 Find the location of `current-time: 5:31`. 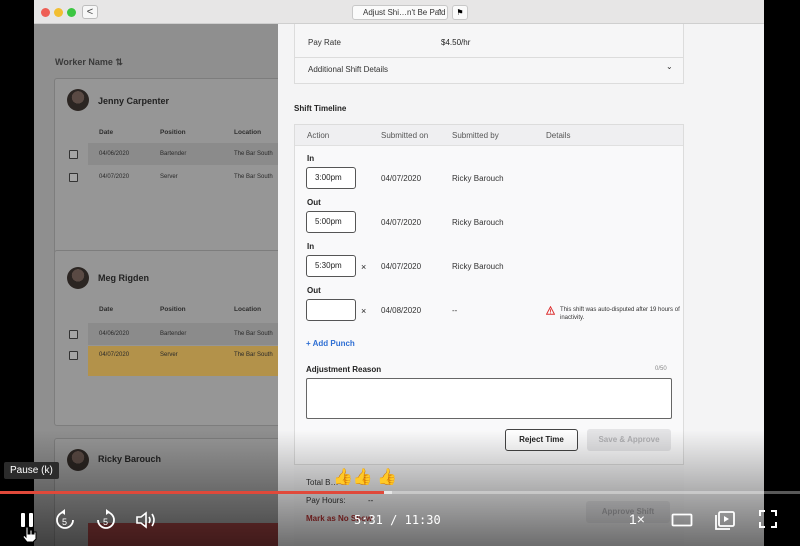

current-time: 5:31 is located at coordinates (368, 520).